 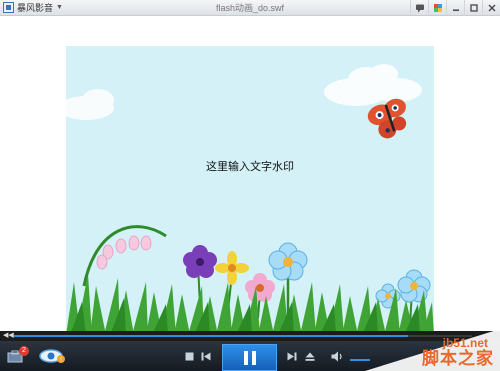 I want to click on video-watermark-text: 这里输入文字水印, so click(x=250, y=167).